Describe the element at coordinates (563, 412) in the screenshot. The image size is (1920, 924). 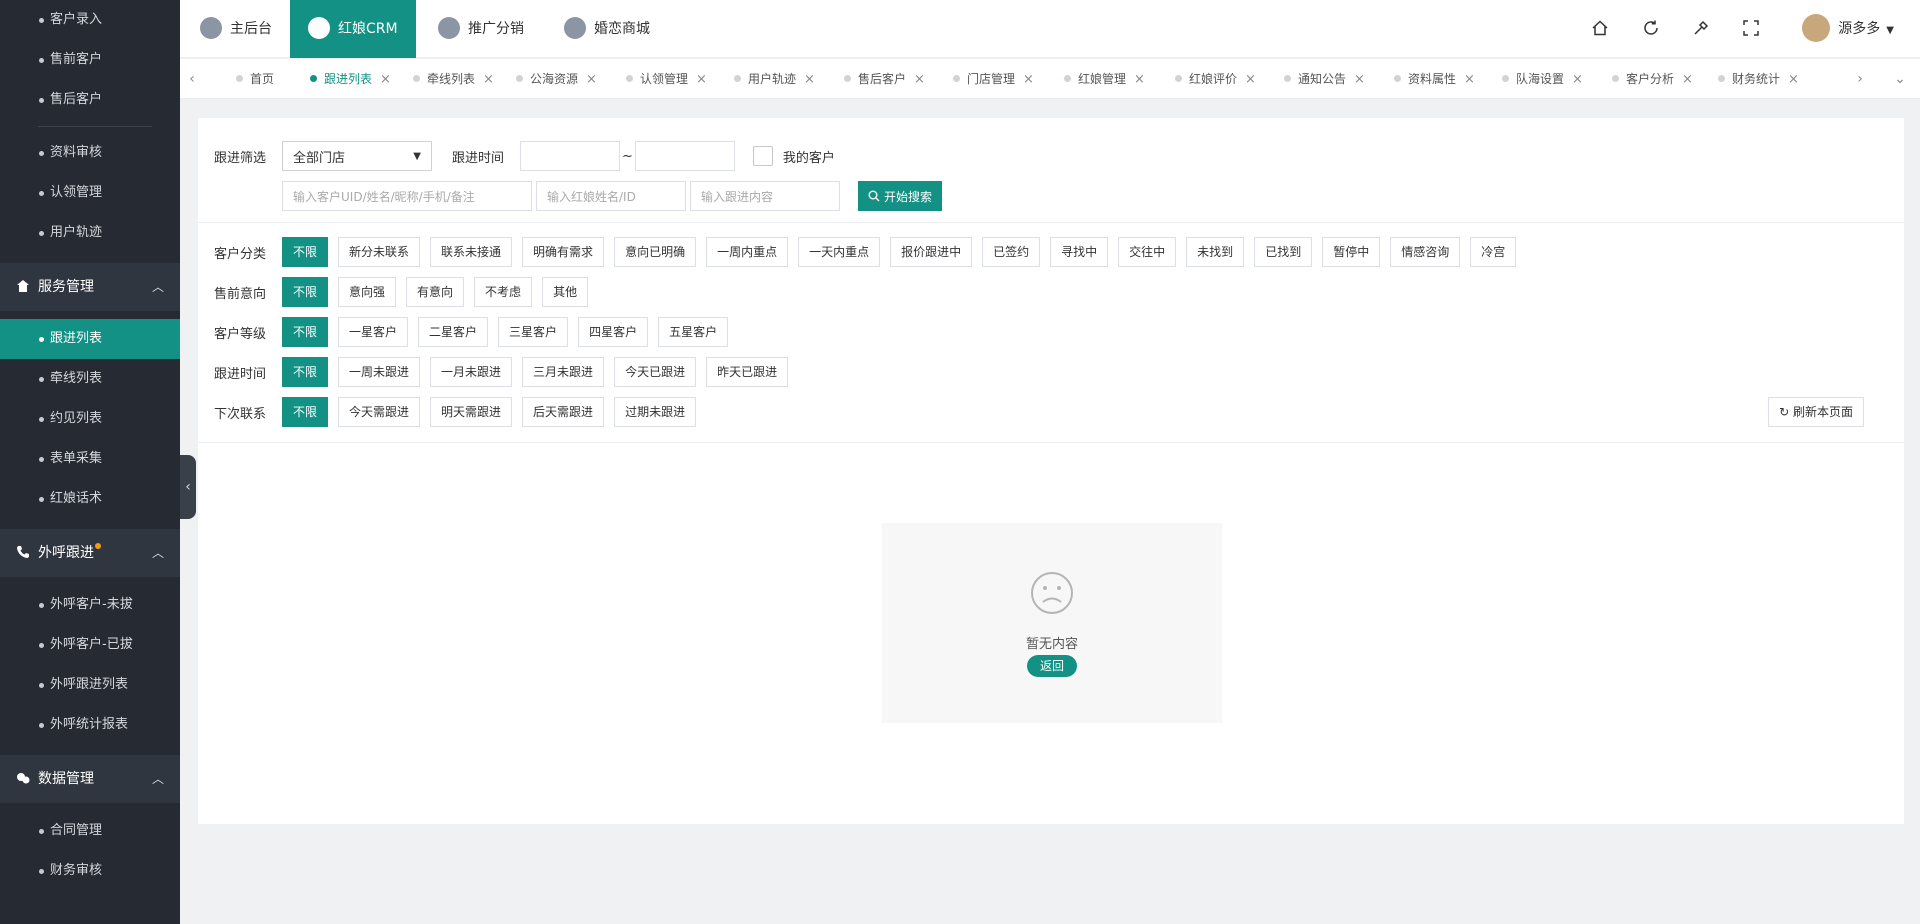
I see `filter-chip: 后天需跟进` at that location.